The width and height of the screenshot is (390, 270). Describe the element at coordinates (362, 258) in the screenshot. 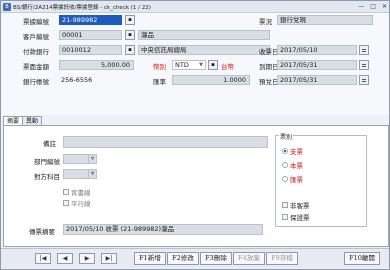

I see `exit-button: F10離開` at that location.